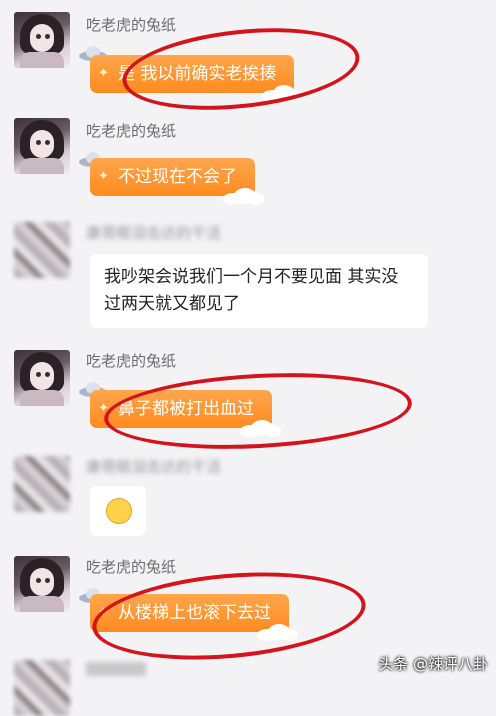 The height and width of the screenshot is (716, 496). Describe the element at coordinates (433, 664) in the screenshot. I see `watermark: 头条 @辣评八卦` at that location.